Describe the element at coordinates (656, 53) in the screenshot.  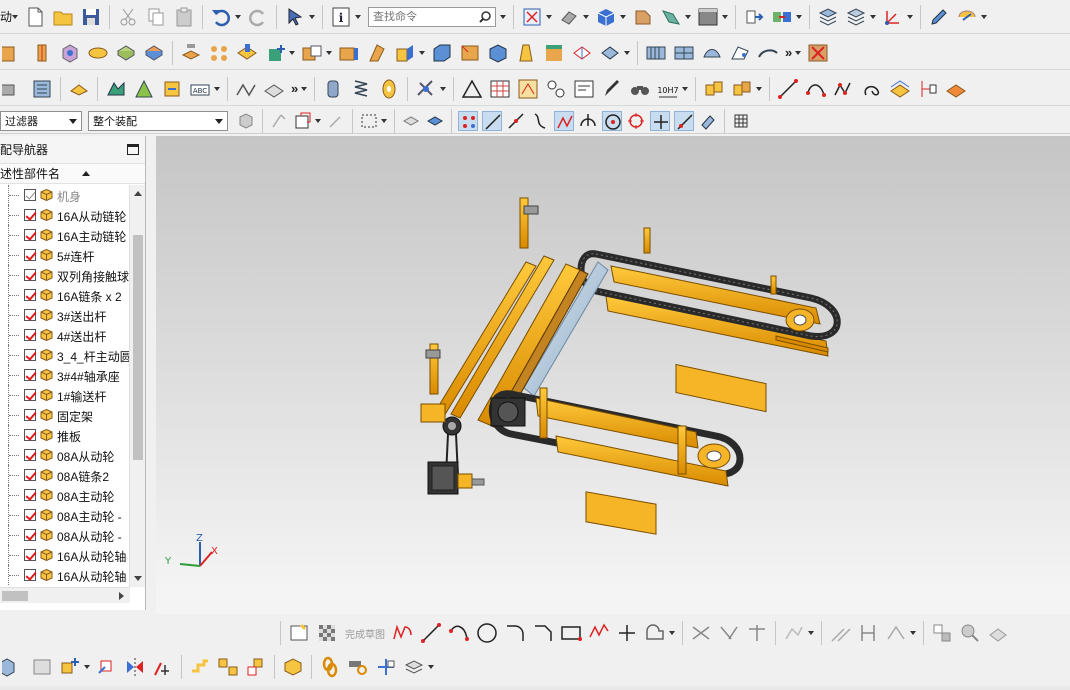
I see `ruled-surface-icon` at that location.